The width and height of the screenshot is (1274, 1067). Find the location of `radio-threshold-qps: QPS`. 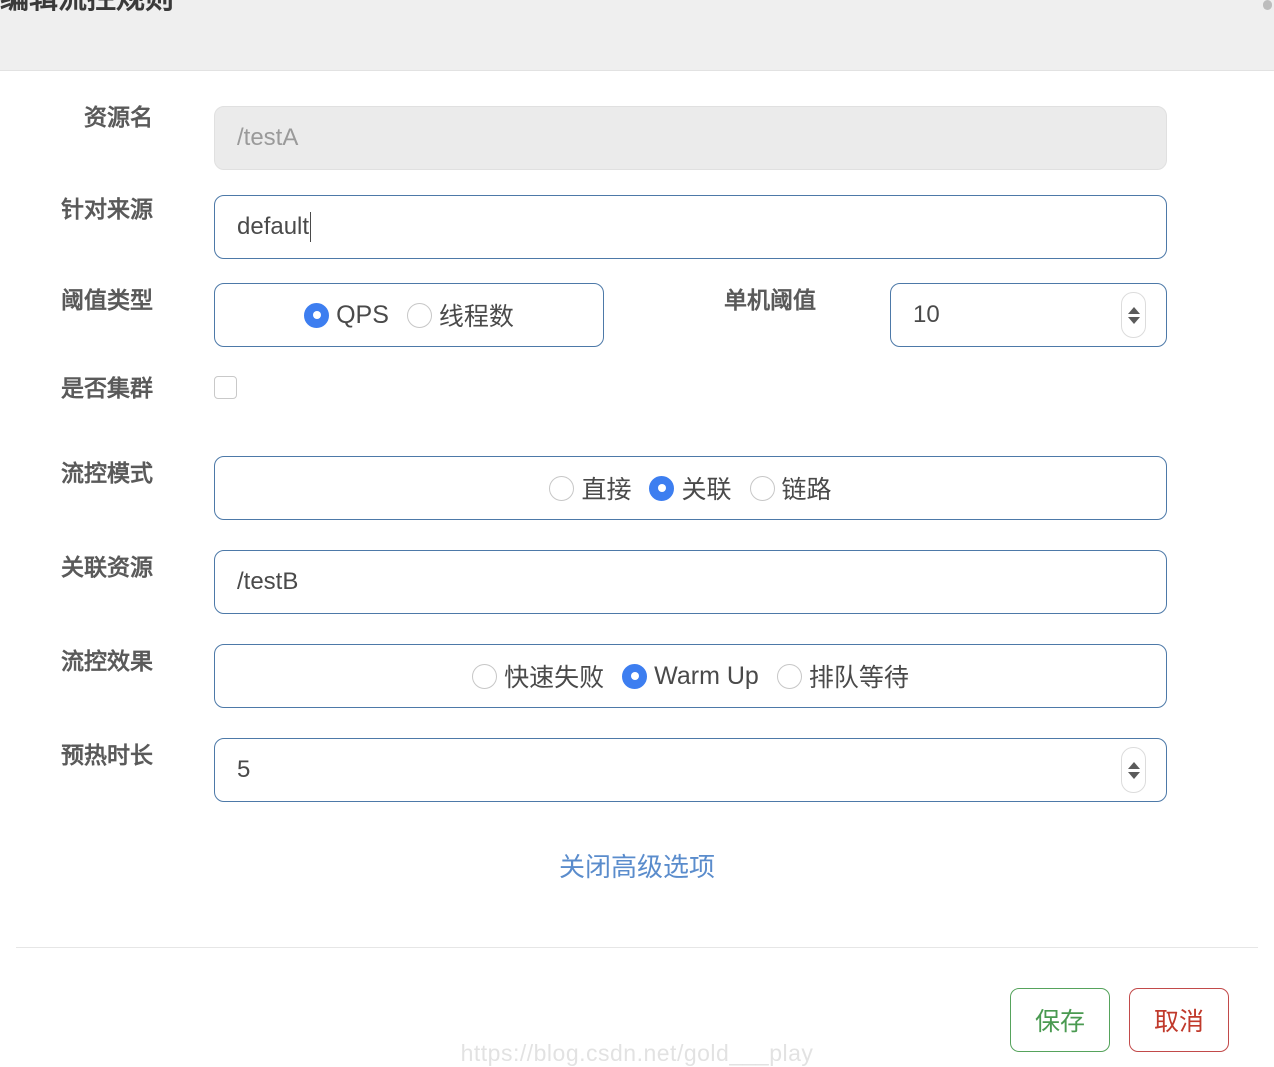

radio-threshold-qps: QPS is located at coordinates (346, 315).